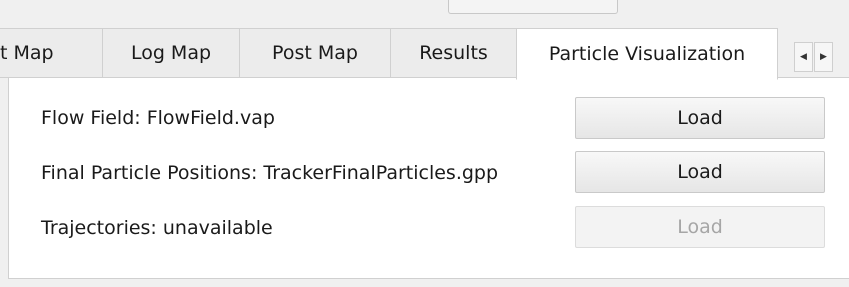  Describe the element at coordinates (700, 172) in the screenshot. I see `load-final-particles-button: Load` at that location.